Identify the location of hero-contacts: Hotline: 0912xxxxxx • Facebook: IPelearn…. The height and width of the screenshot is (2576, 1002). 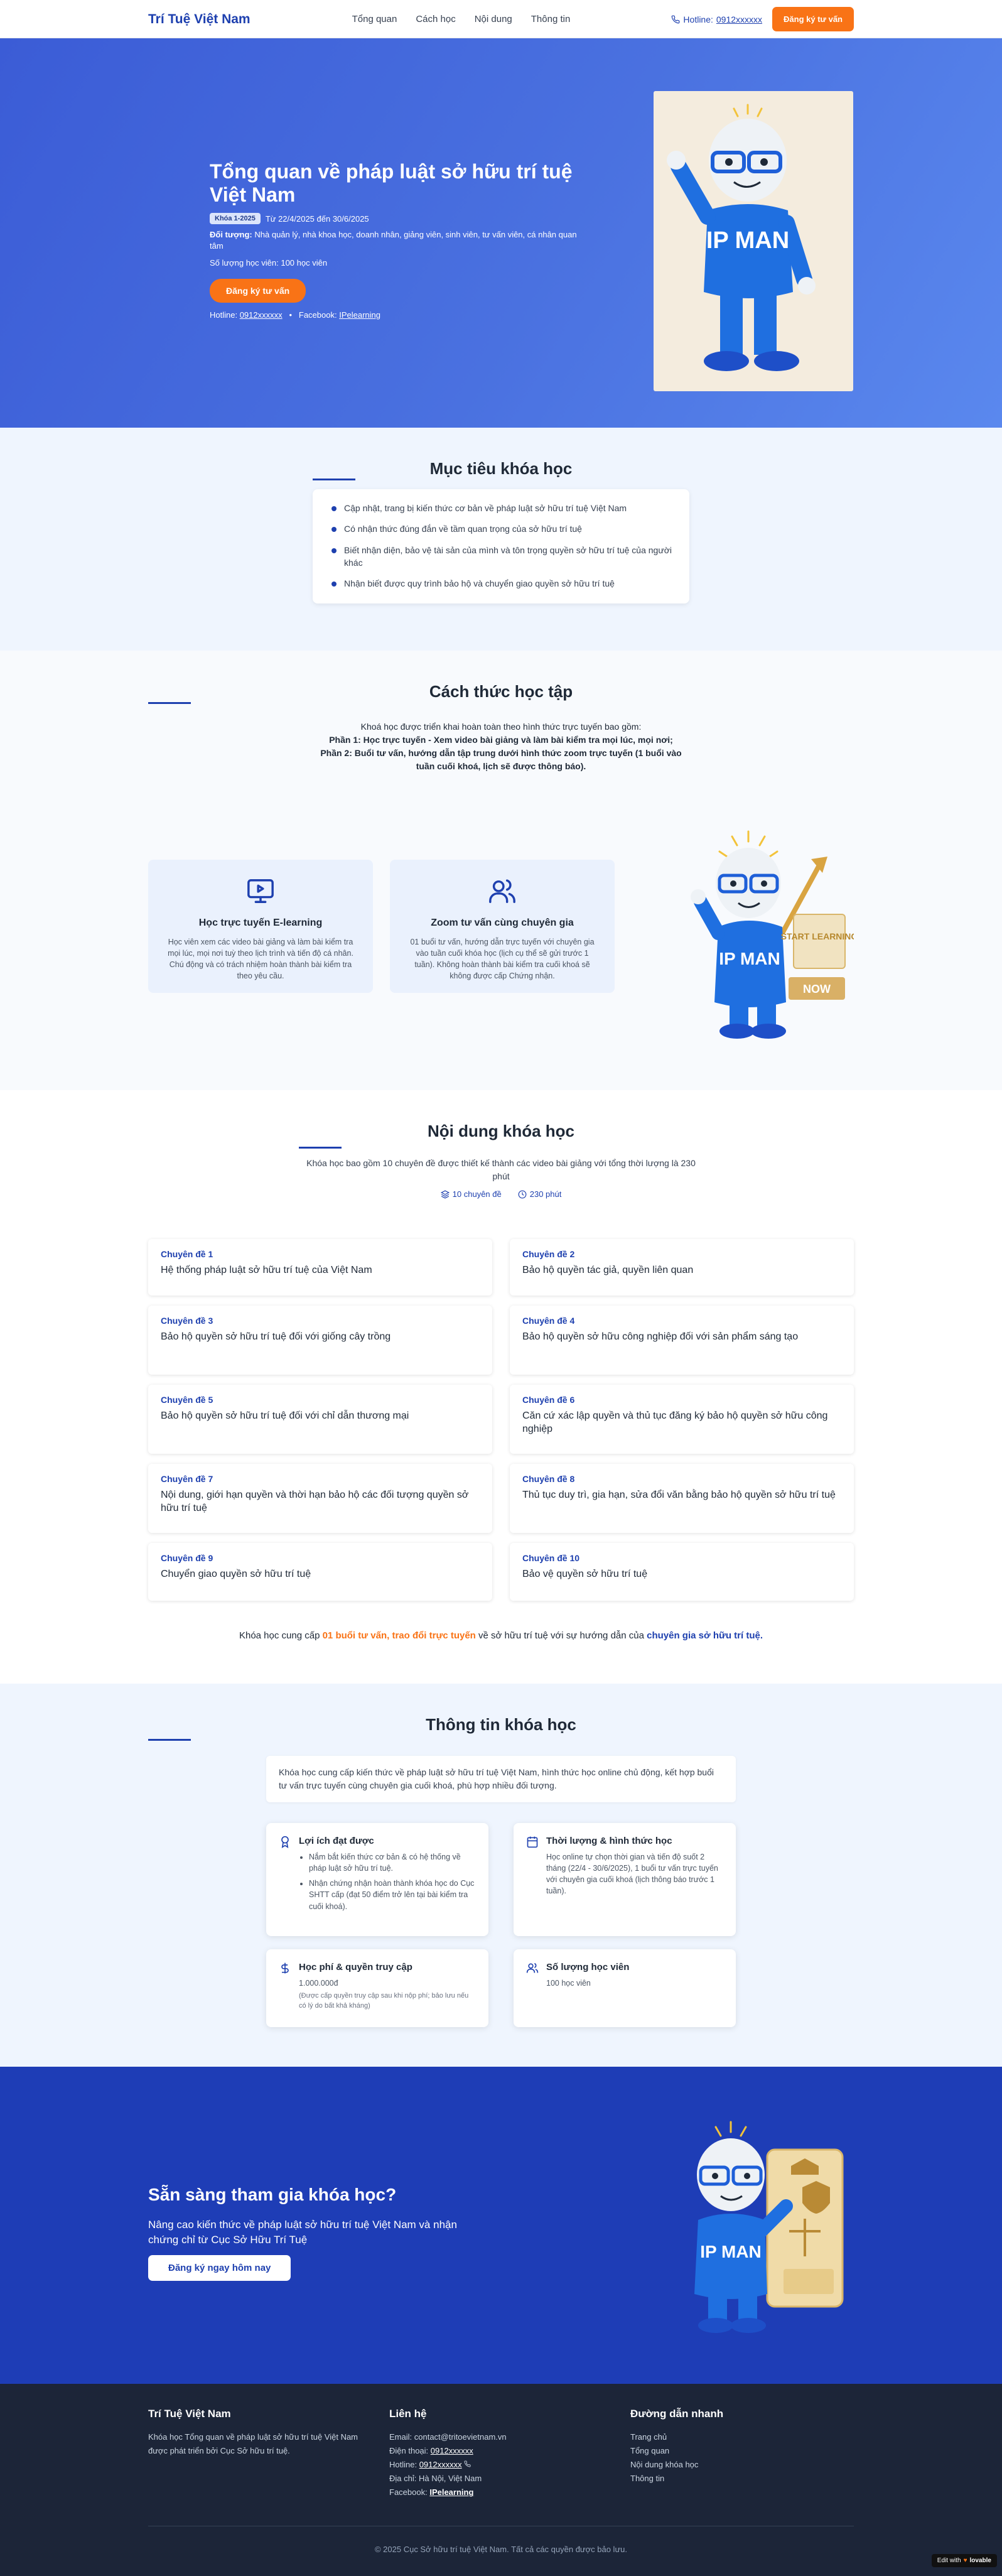
(398, 315).